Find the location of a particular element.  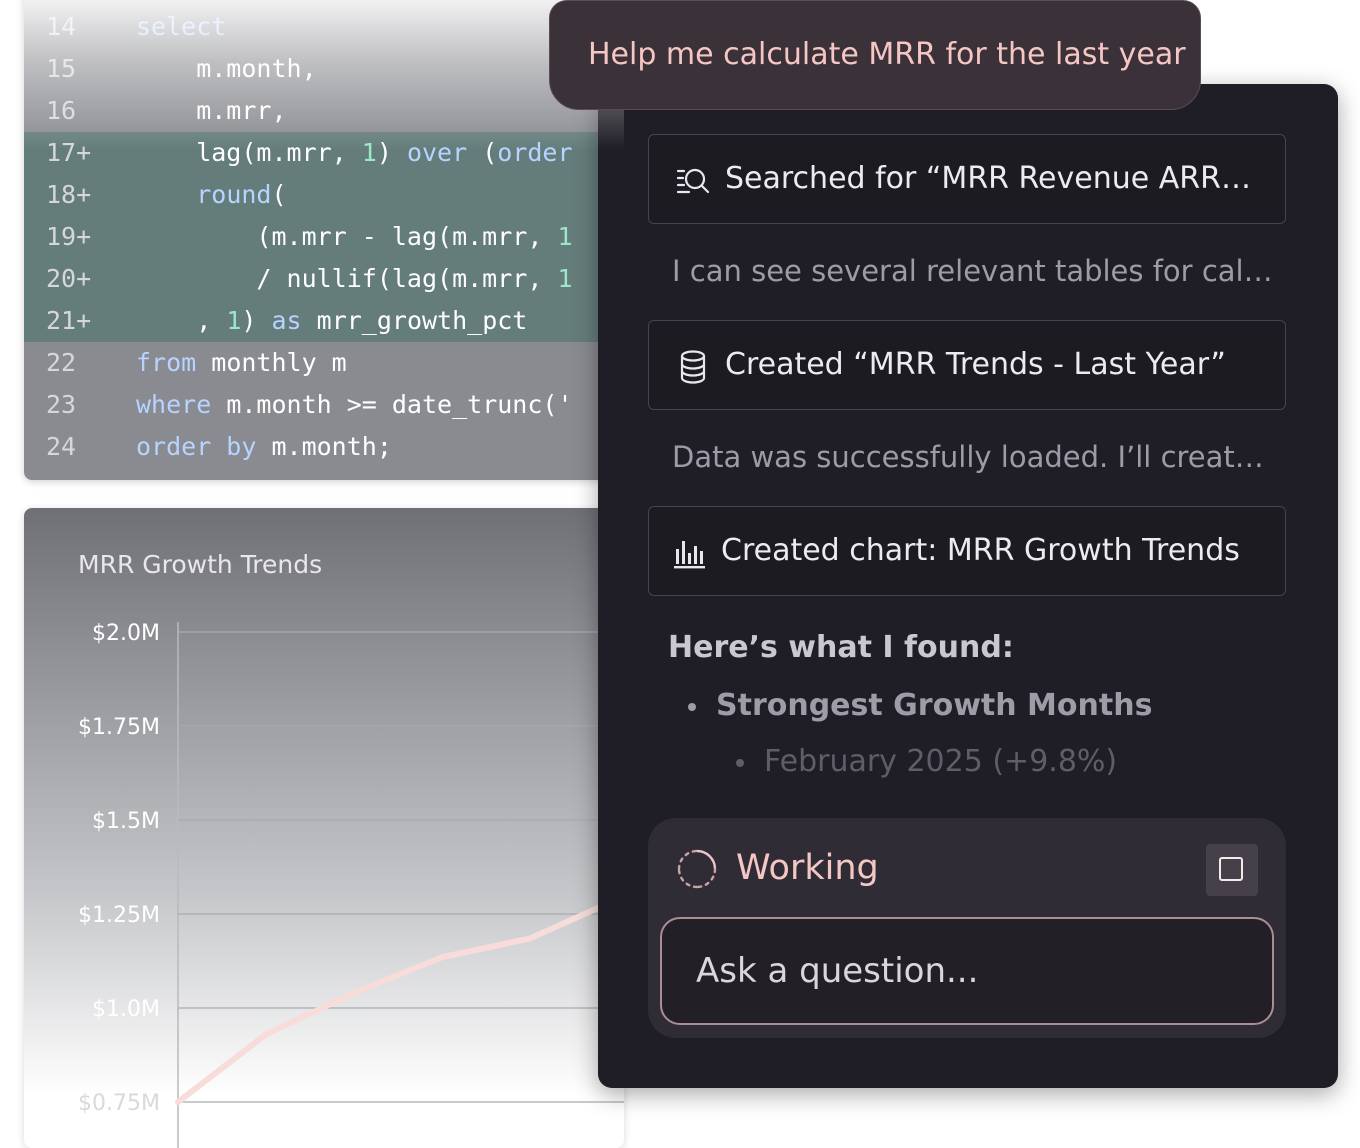

code-token: lag(m.mrr, is located at coordinates (249, 152).